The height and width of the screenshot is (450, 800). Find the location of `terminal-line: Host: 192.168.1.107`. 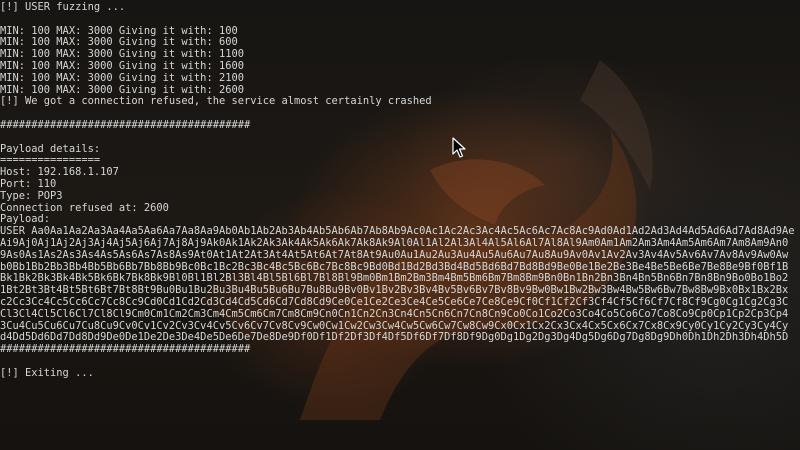

terminal-line: Host: 192.168.1.107 is located at coordinates (59, 173).